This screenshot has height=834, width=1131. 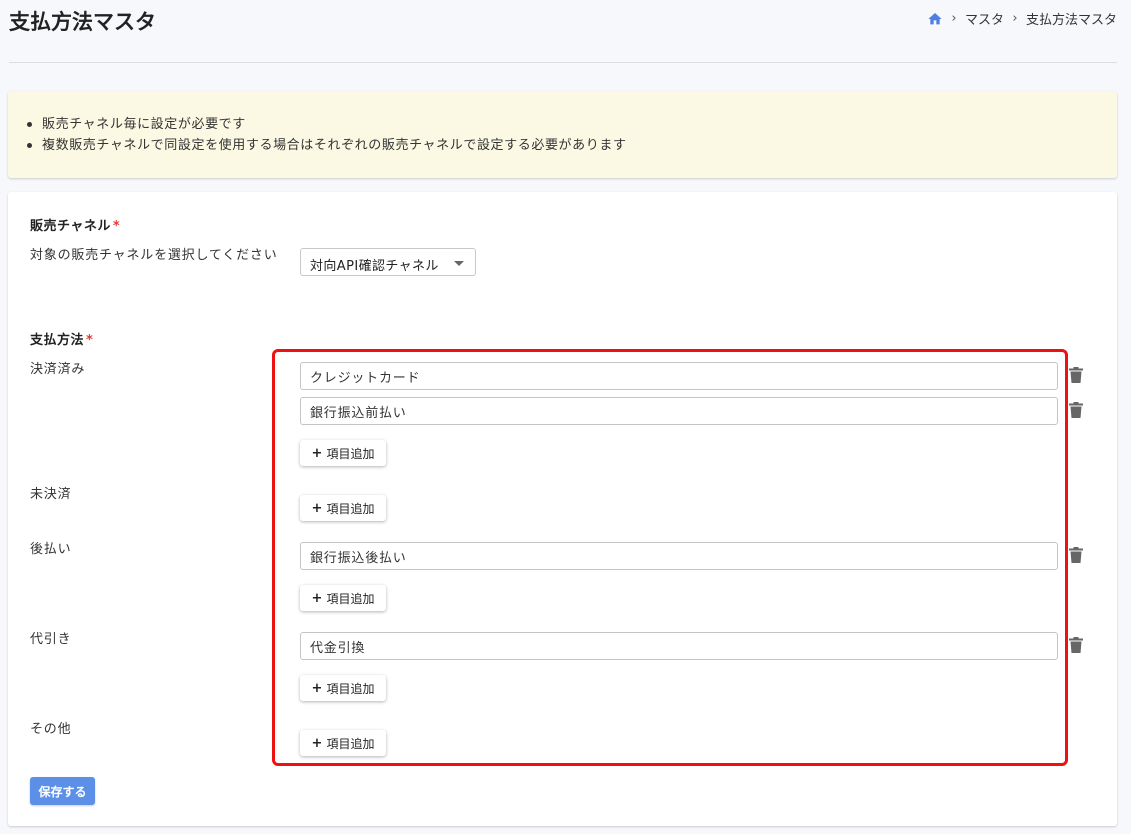 I want to click on save-button: 保存する, so click(x=62, y=791).